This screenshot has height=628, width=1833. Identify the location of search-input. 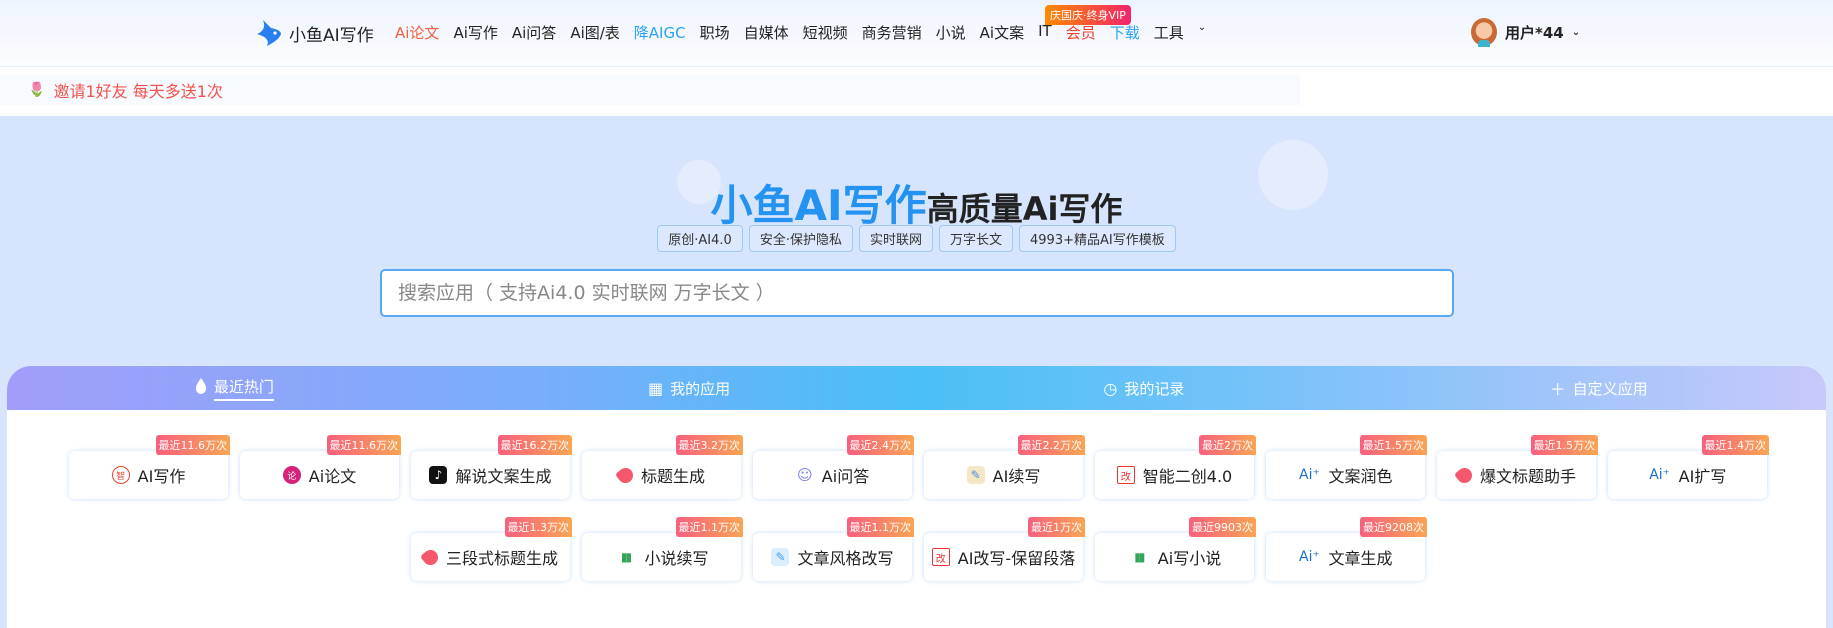
(917, 293).